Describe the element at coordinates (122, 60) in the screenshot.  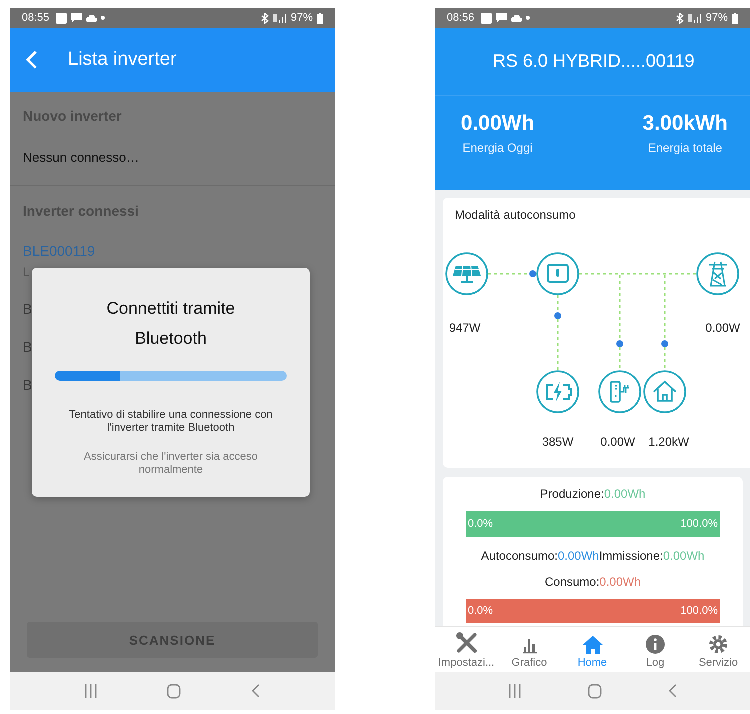
I see `header-title: Lista inverter` at that location.